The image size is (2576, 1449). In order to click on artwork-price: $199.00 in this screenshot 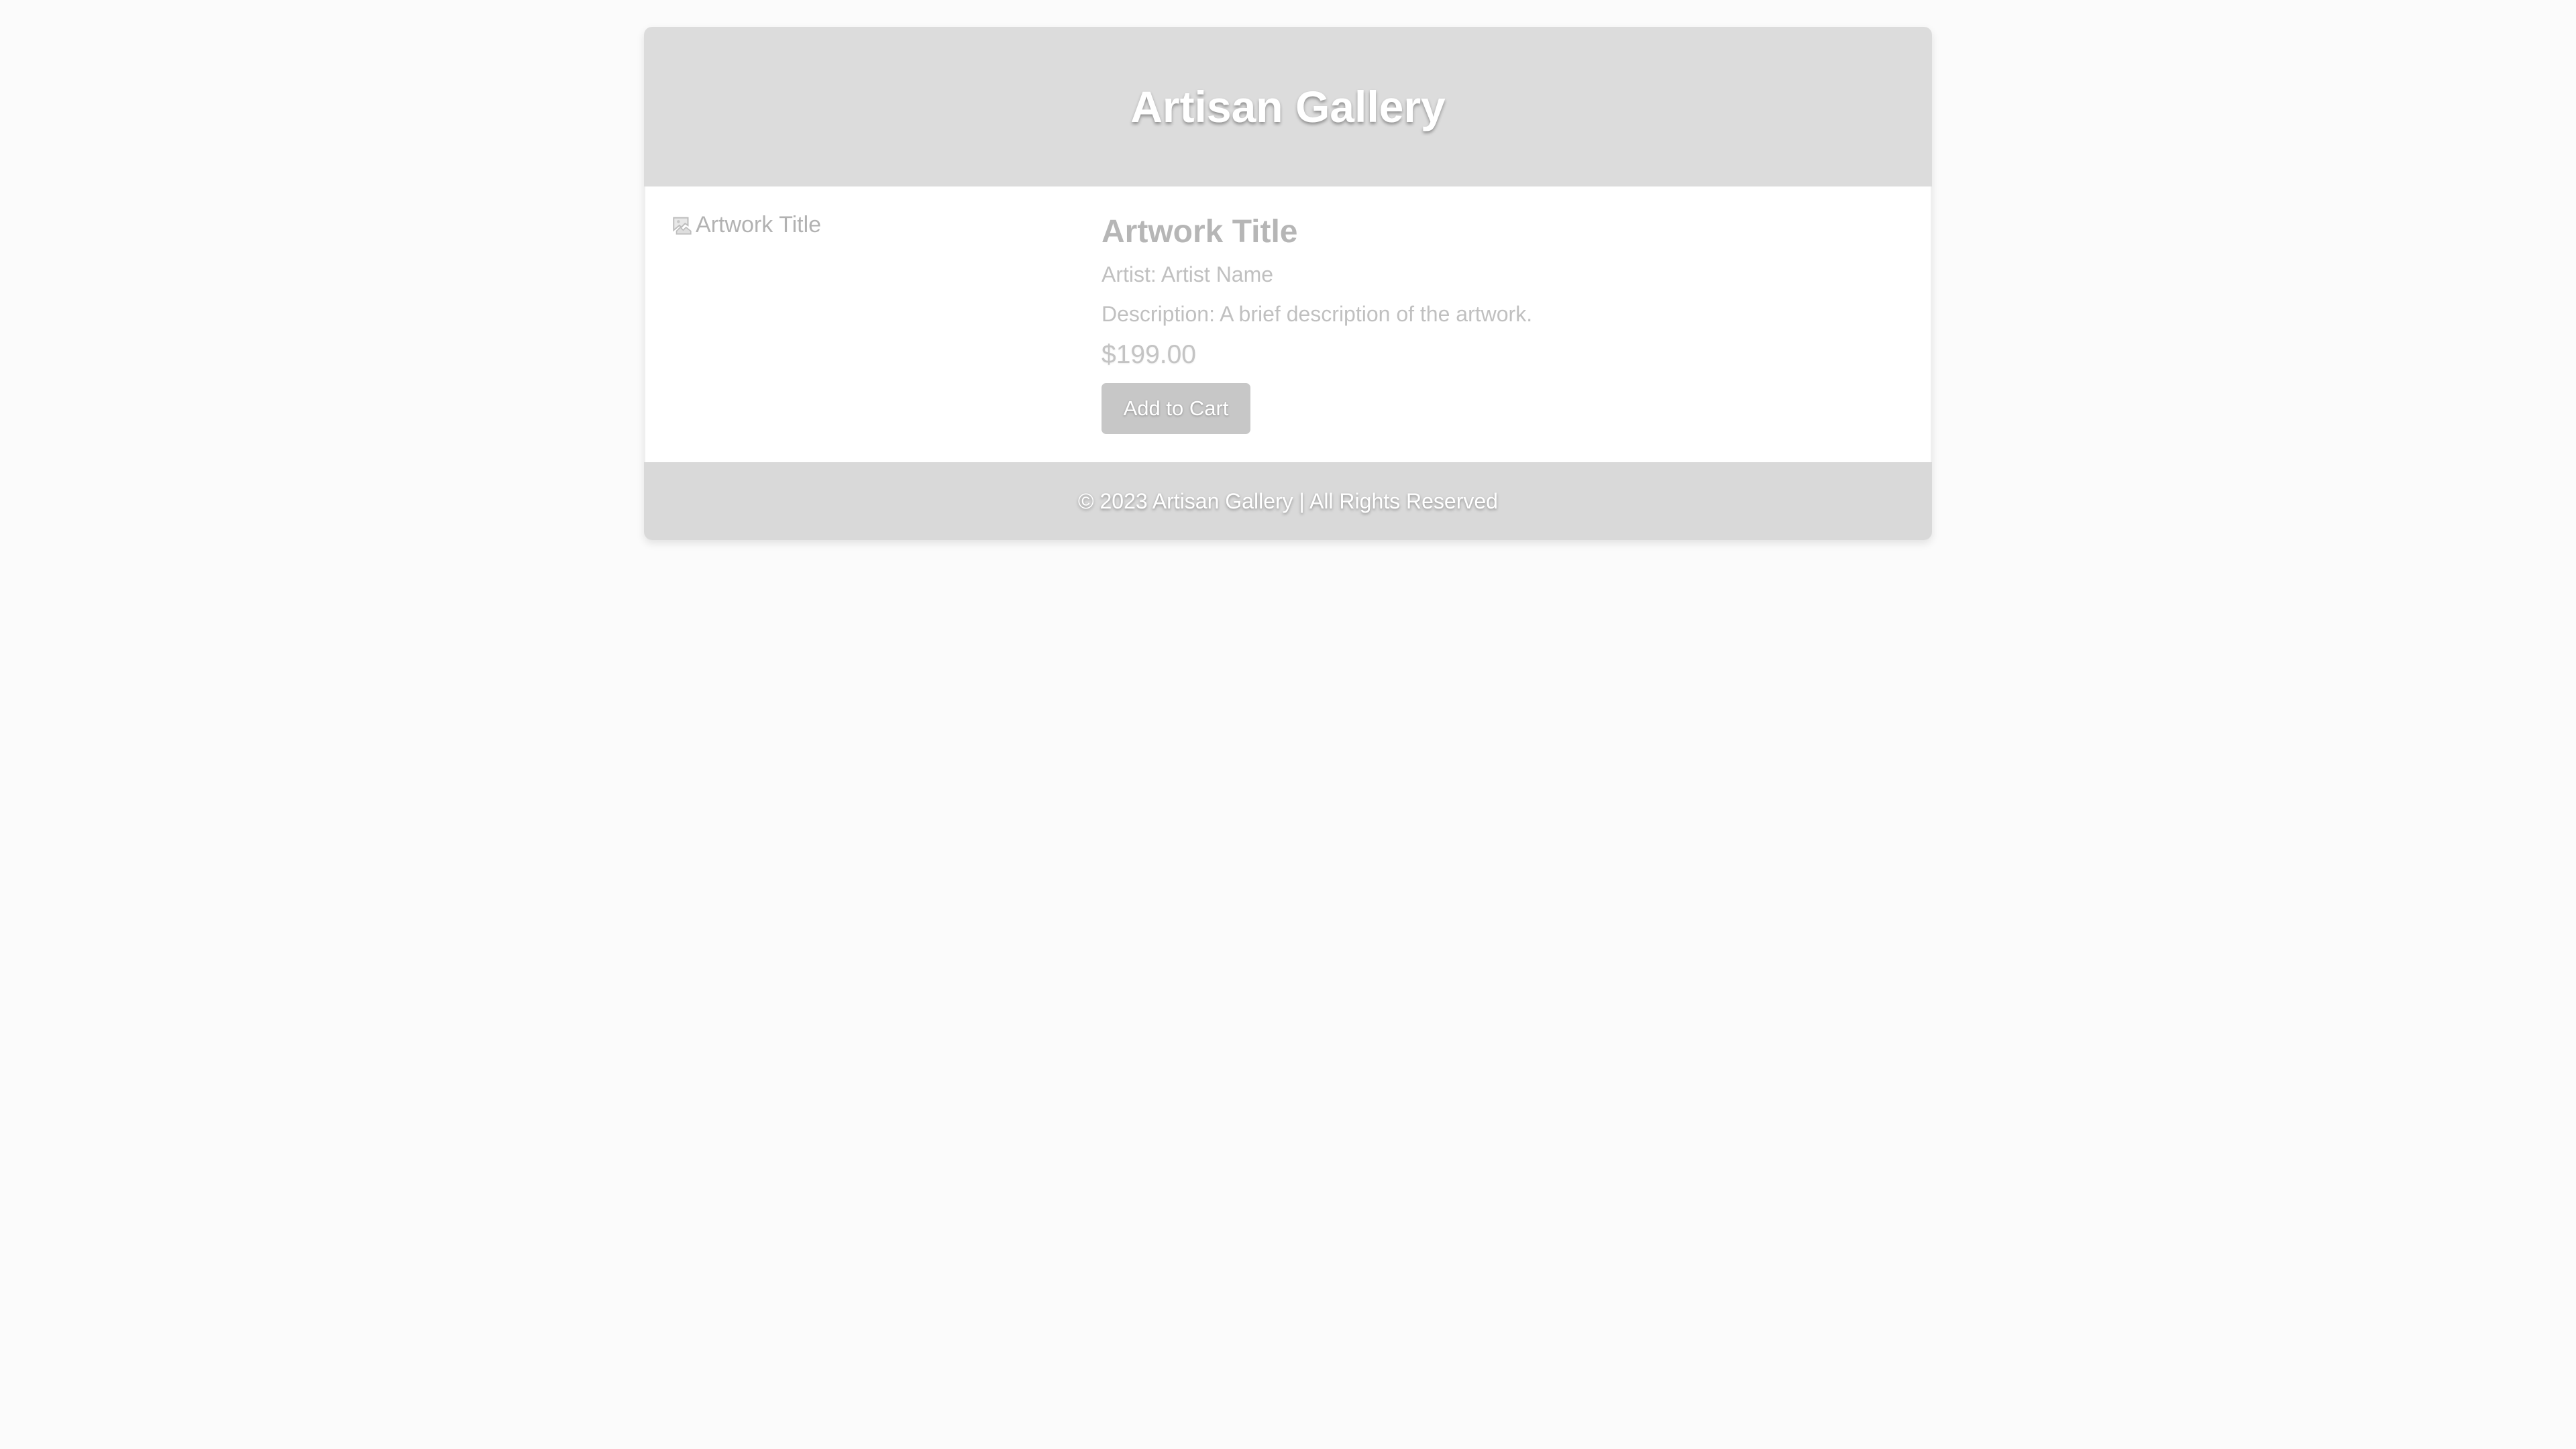, I will do `click(1149, 354)`.